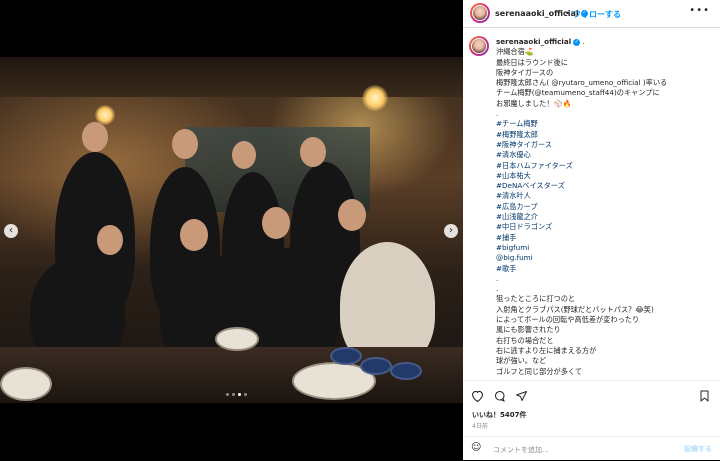 The height and width of the screenshot is (461, 720). What do you see at coordinates (499, 397) in the screenshot?
I see `comment-icon` at bounding box center [499, 397].